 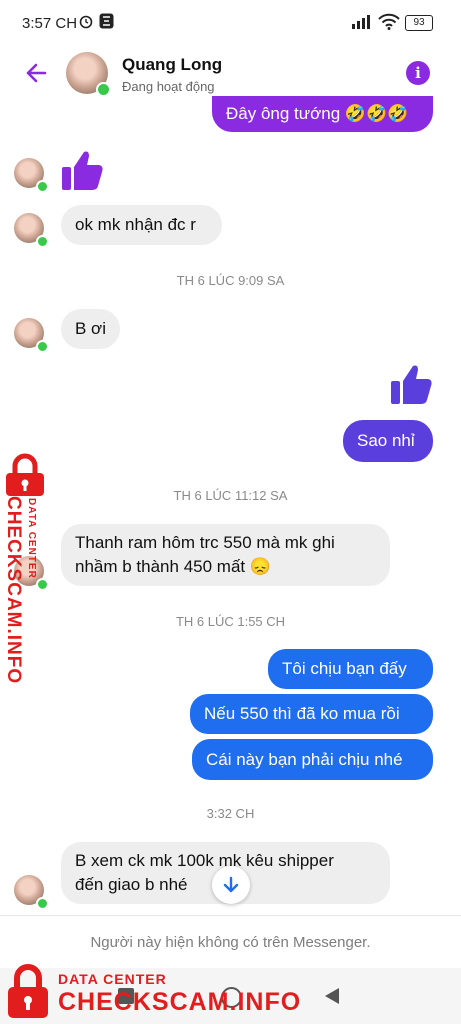 What do you see at coordinates (86, 22) in the screenshot?
I see `alarm-icon` at bounding box center [86, 22].